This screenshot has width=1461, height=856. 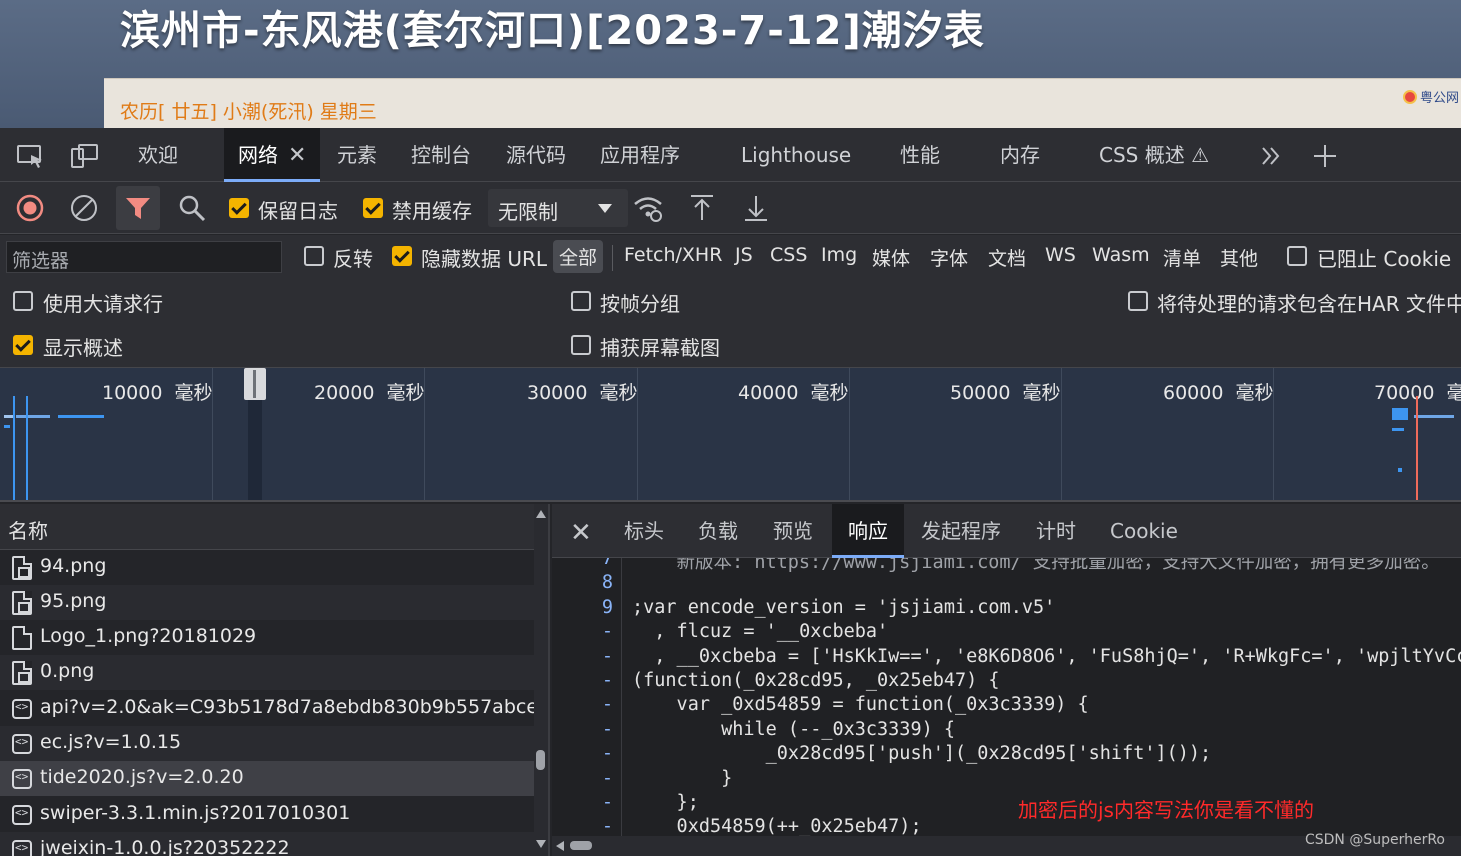 I want to click on tab-performance: 性能, so click(x=920, y=155).